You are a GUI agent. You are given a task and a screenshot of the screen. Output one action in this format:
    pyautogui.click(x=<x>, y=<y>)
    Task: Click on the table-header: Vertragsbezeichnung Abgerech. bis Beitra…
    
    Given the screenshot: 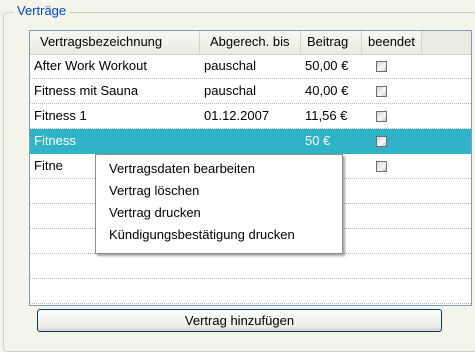 What is the action you would take?
    pyautogui.click(x=250, y=43)
    